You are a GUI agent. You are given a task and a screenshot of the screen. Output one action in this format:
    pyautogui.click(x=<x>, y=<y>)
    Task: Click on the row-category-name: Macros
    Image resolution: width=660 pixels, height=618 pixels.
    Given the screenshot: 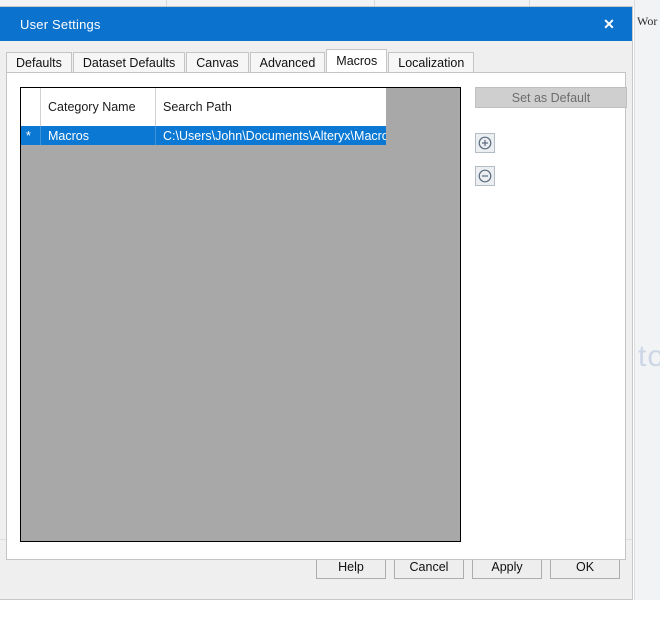 What is the action you would take?
    pyautogui.click(x=98, y=135)
    